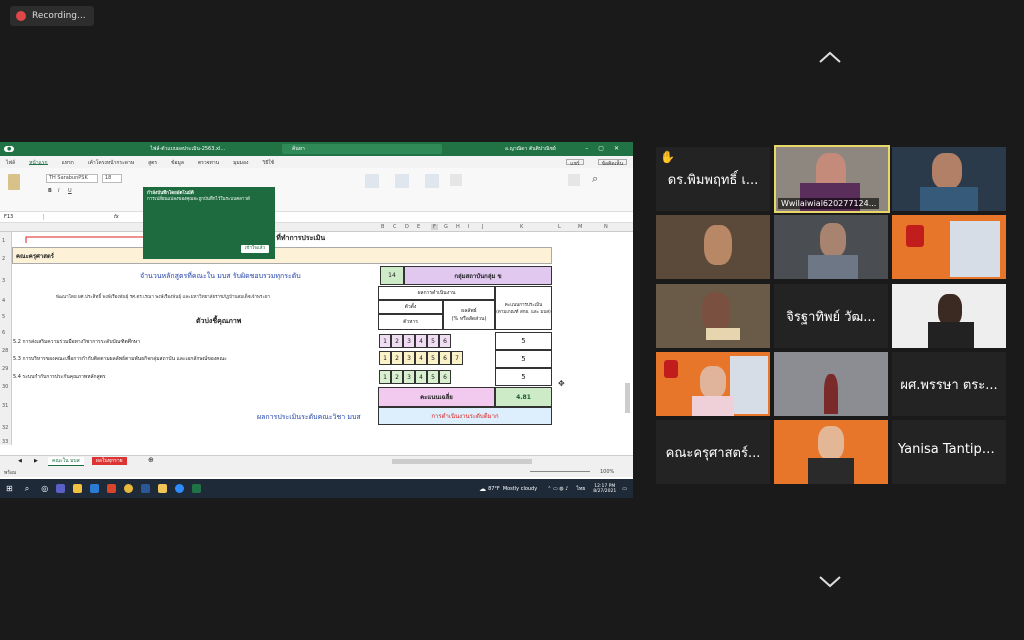  What do you see at coordinates (627, 398) in the screenshot?
I see `vertical-scrollbar` at bounding box center [627, 398].